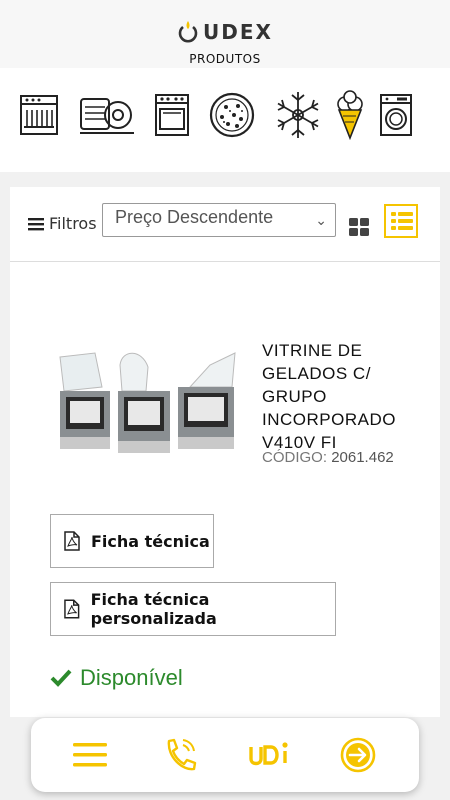  I want to click on category-slicer, so click(107, 115).